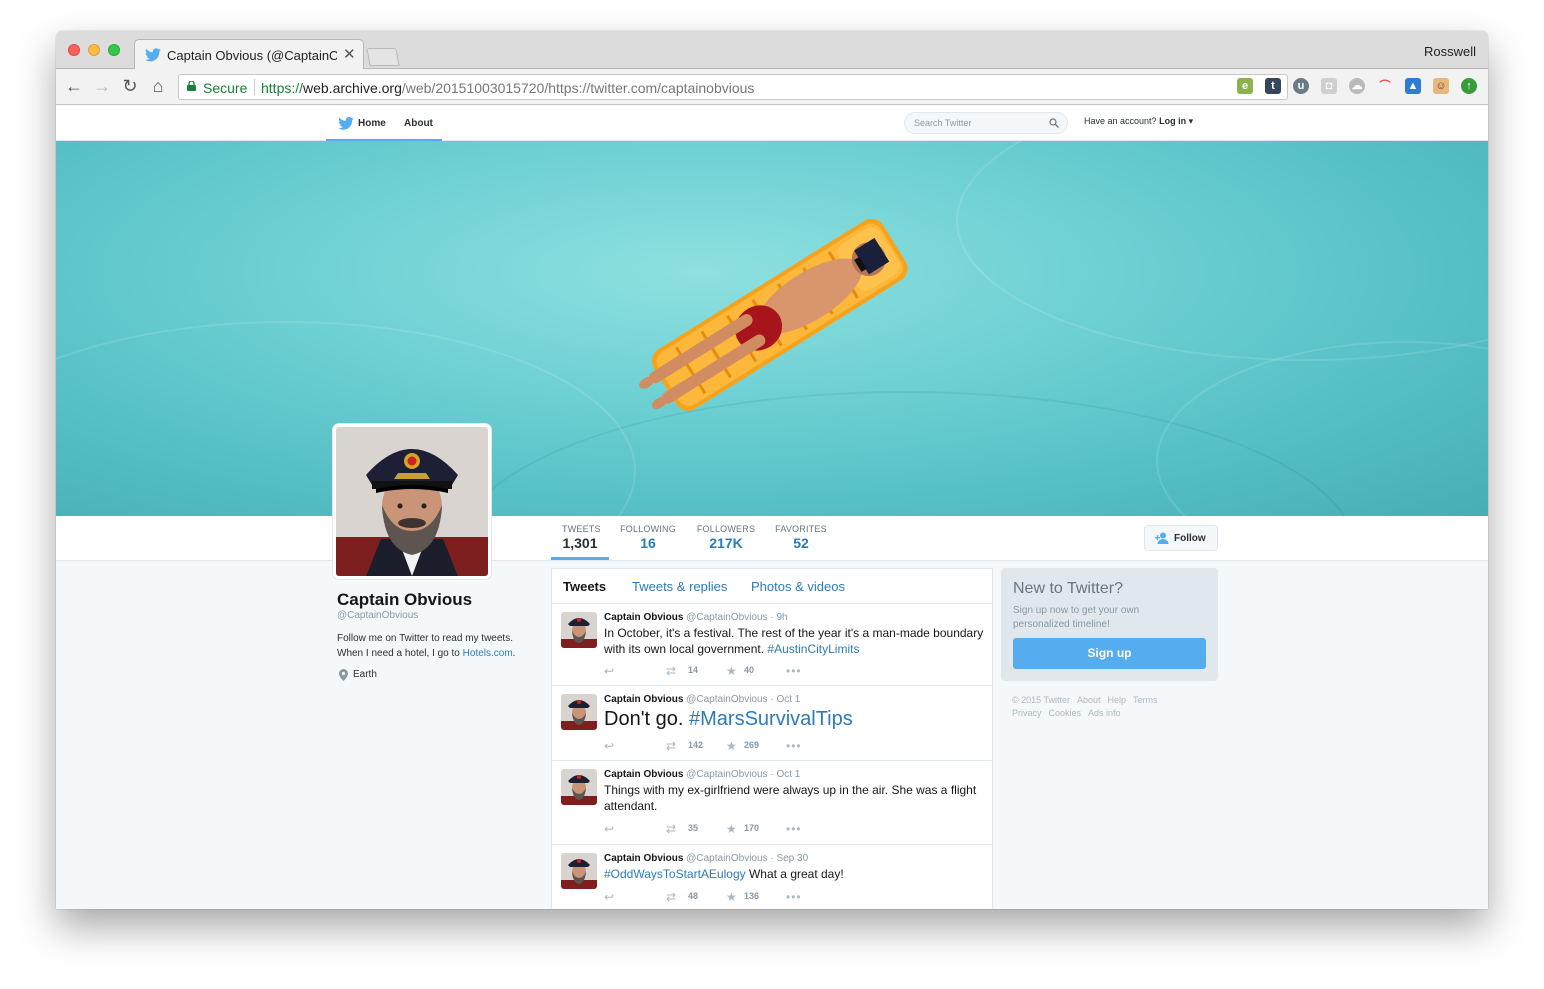 This screenshot has width=1544, height=989. Describe the element at coordinates (1329, 86) in the screenshot. I see `extension-camera-icon: ◘` at that location.